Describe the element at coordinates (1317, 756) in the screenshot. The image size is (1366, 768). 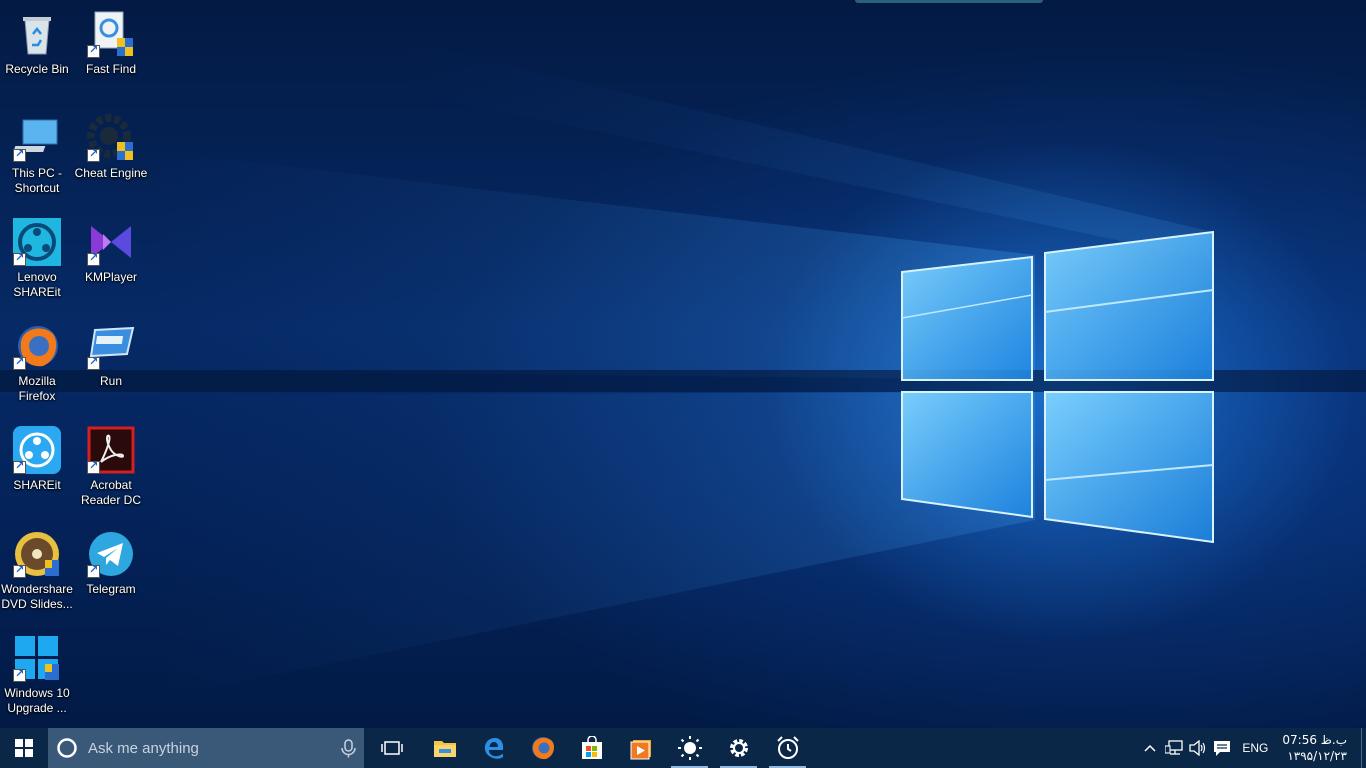
I see `clock-date: ۱۳۹۵/۱۲/۲۳` at that location.